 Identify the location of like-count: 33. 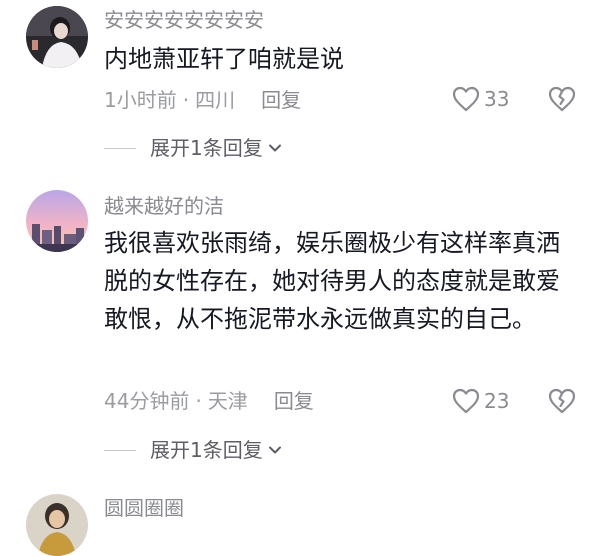
(497, 99).